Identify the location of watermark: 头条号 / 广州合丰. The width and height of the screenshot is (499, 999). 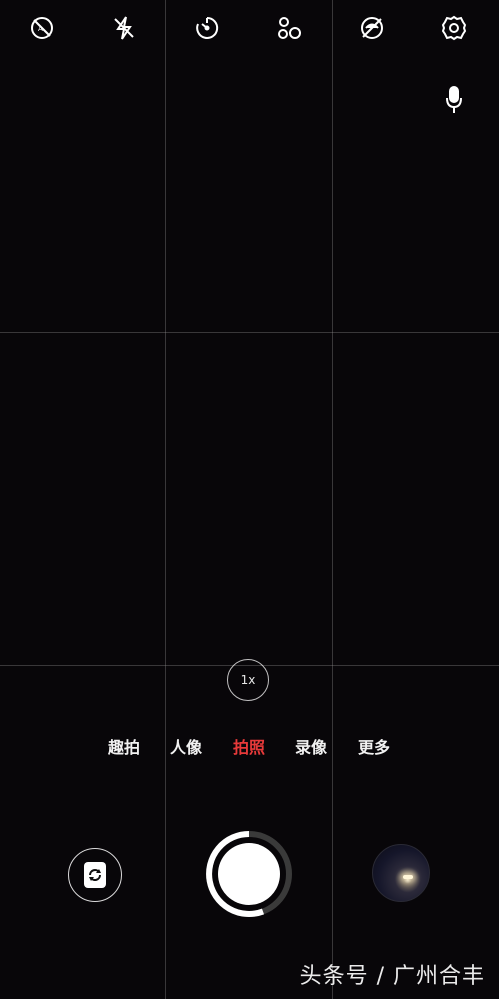
(392, 976).